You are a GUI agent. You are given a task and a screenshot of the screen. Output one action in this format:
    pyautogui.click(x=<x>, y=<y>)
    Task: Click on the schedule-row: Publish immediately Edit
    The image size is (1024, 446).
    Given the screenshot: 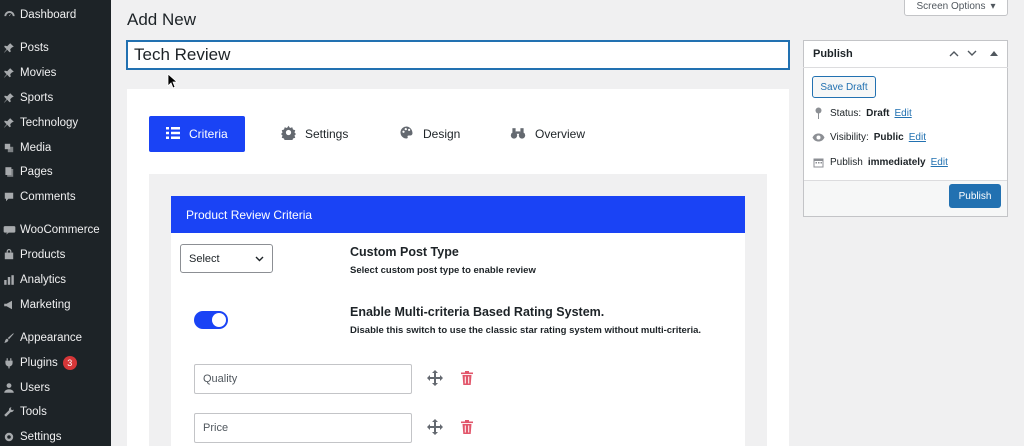 What is the action you would take?
    pyautogui.click(x=880, y=162)
    